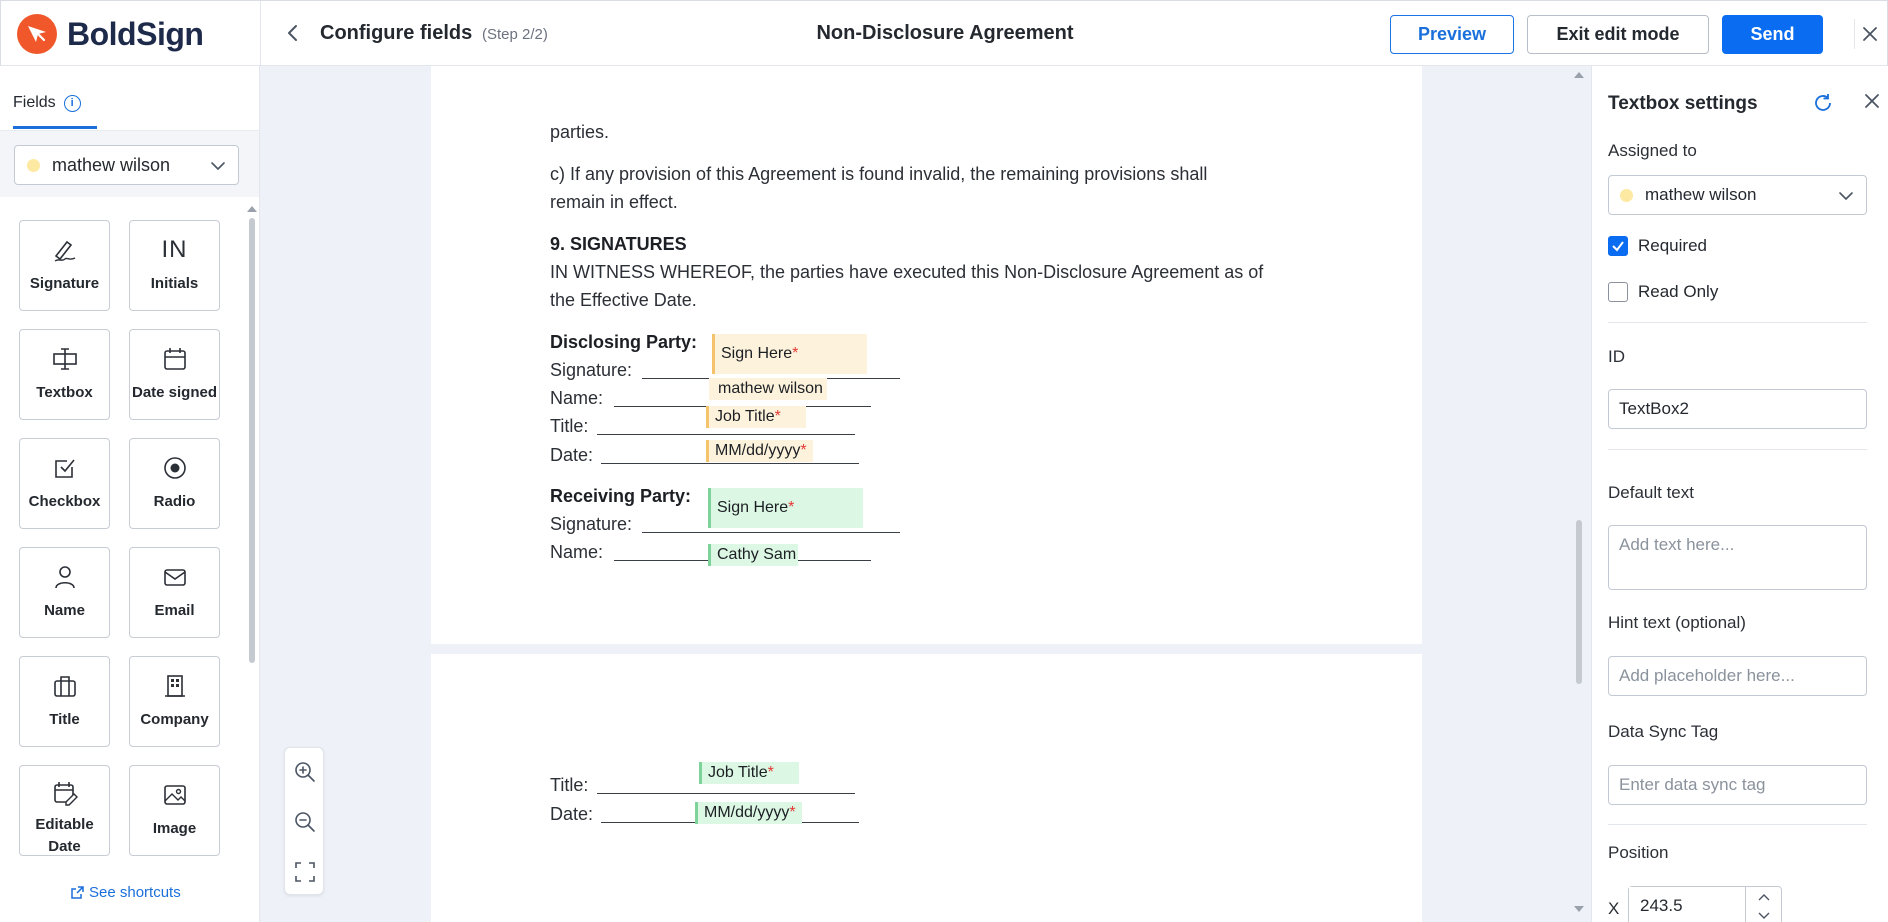 This screenshot has height=922, width=1888. Describe the element at coordinates (569, 426) in the screenshot. I see `title-label: Title:` at that location.